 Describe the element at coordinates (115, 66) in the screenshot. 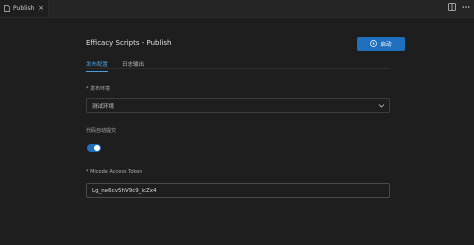

I see `subtab-bar: 发布配置 日志输出` at that location.